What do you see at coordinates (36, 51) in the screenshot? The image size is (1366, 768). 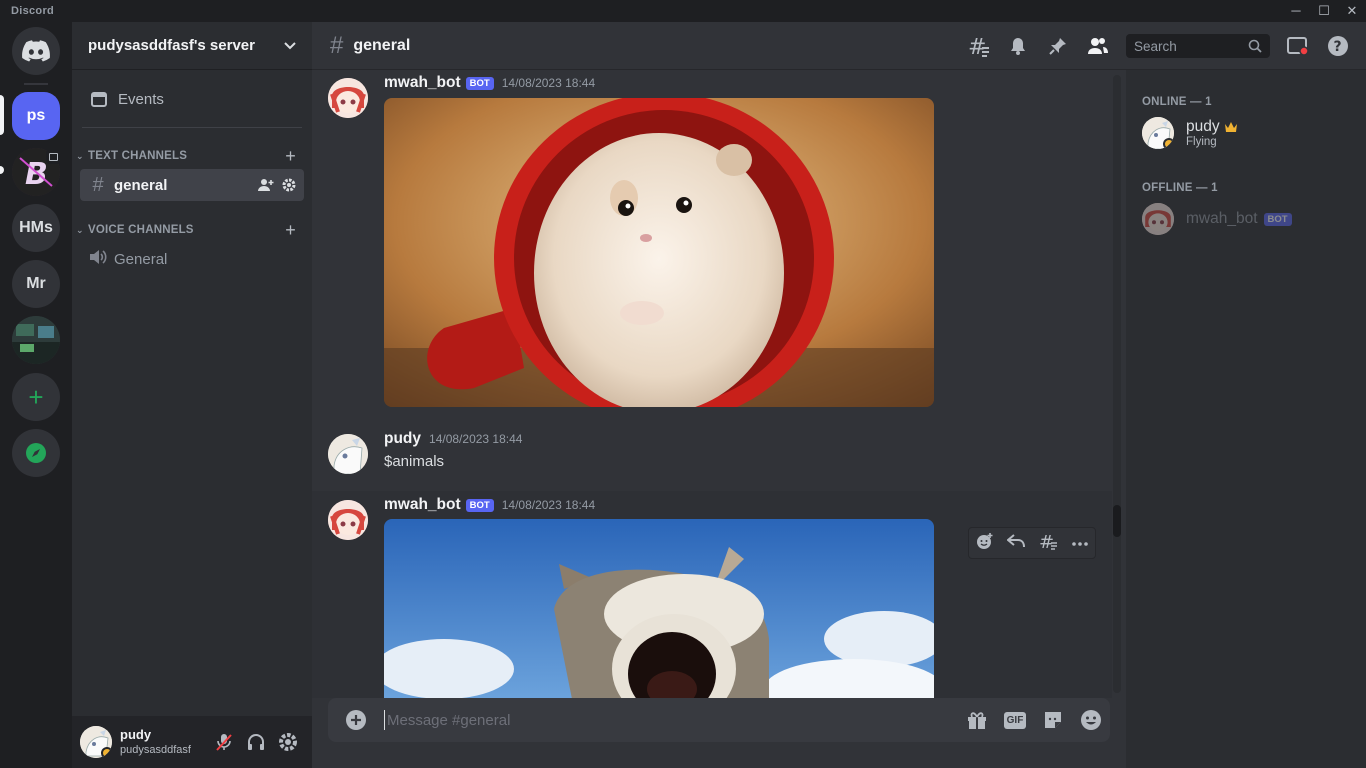 I see `discord-home-button` at bounding box center [36, 51].